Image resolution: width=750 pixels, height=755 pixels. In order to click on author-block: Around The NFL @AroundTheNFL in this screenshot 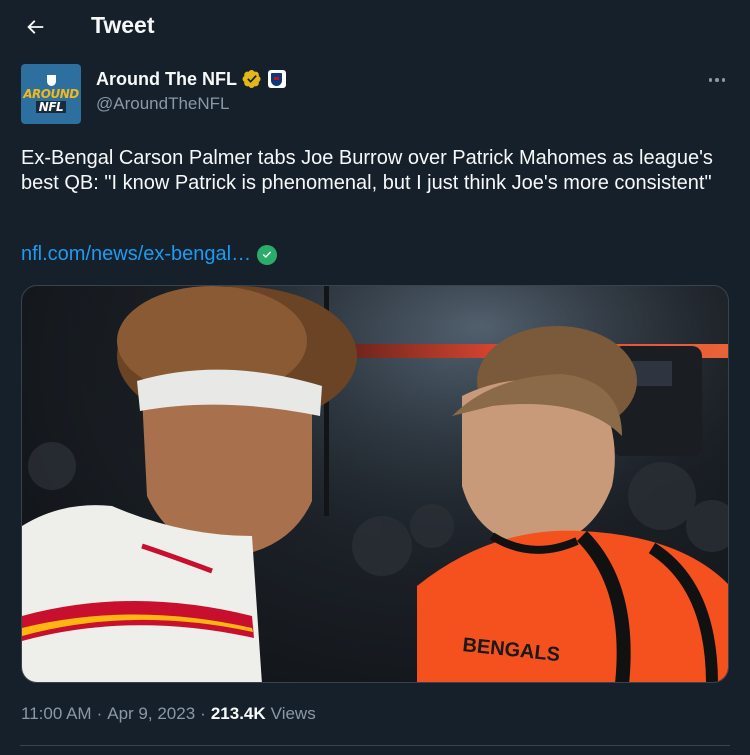, I will do `click(191, 90)`.